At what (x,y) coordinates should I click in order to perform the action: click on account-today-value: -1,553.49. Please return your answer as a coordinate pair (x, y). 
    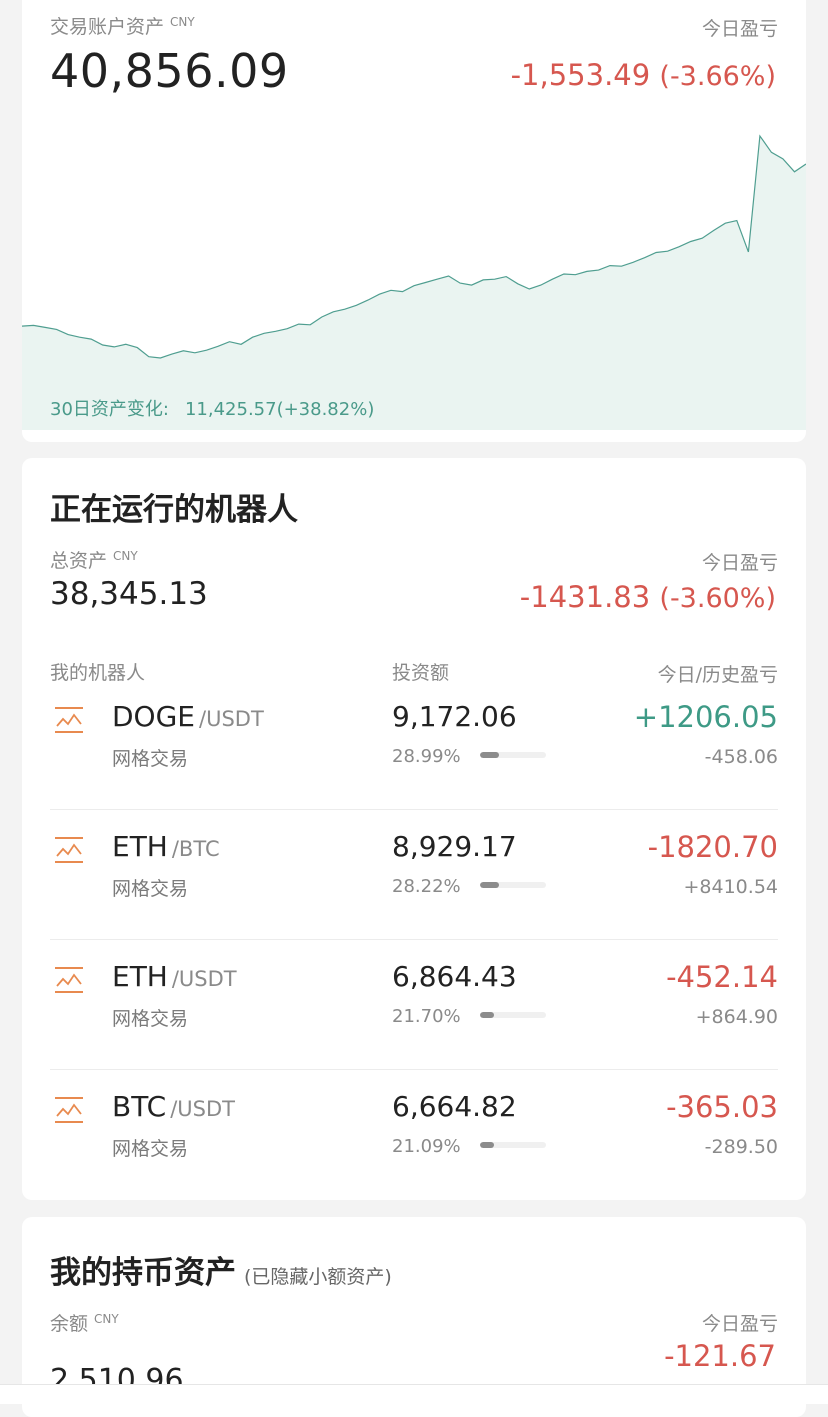
    Looking at the image, I should click on (580, 75).